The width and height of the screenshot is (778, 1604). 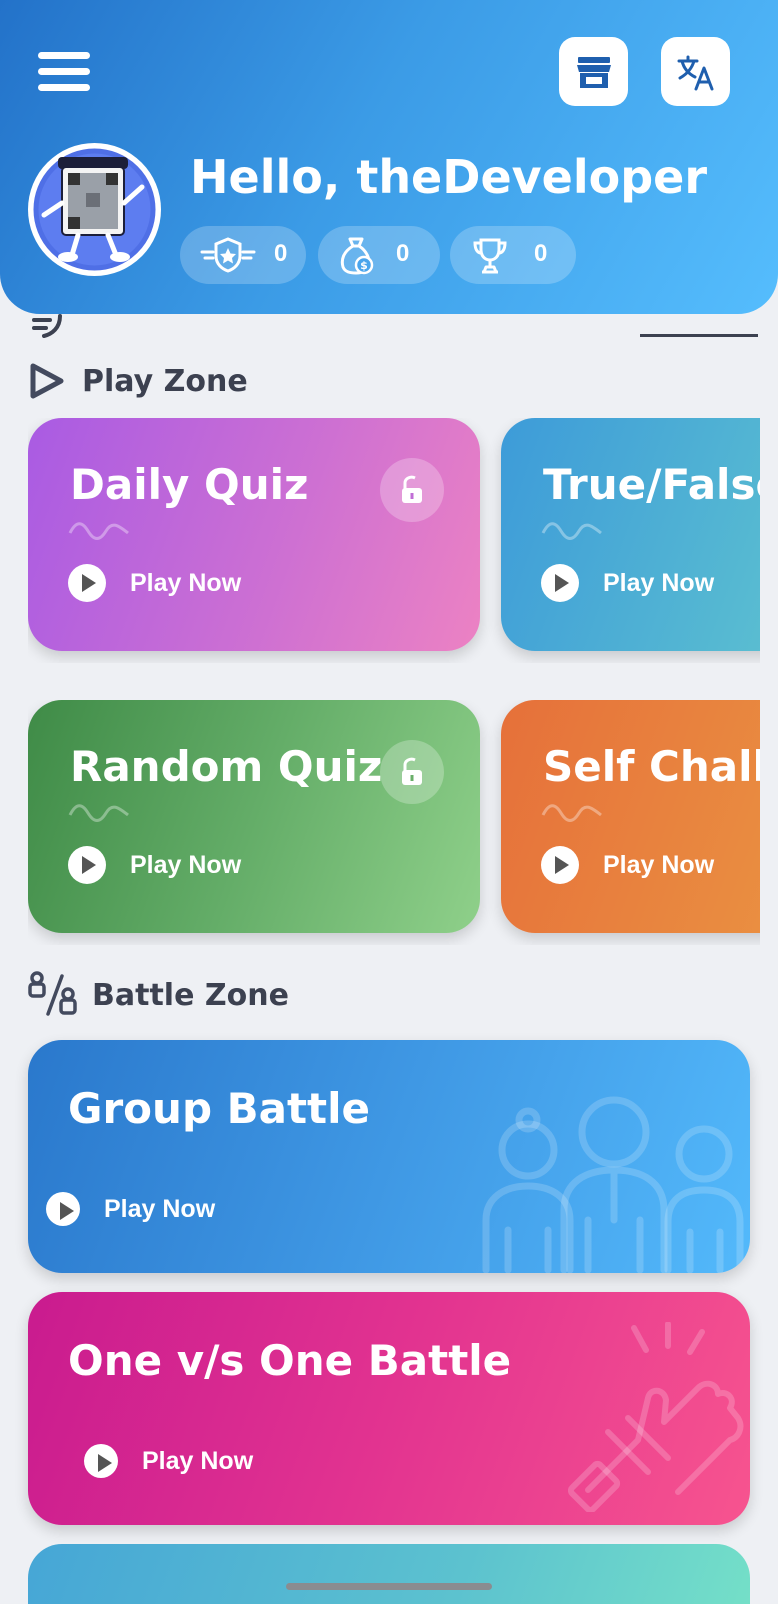 What do you see at coordinates (52, 993) in the screenshot?
I see `battle-zone-icon` at bounding box center [52, 993].